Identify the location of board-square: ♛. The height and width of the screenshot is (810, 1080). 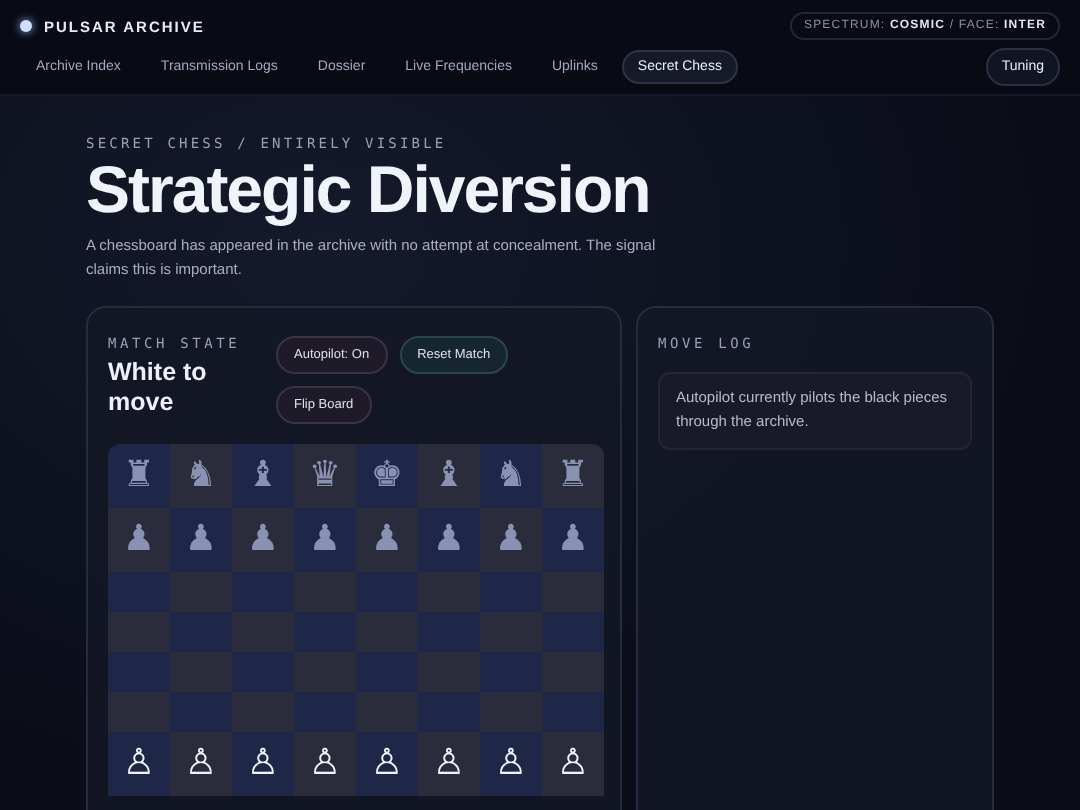
(325, 475).